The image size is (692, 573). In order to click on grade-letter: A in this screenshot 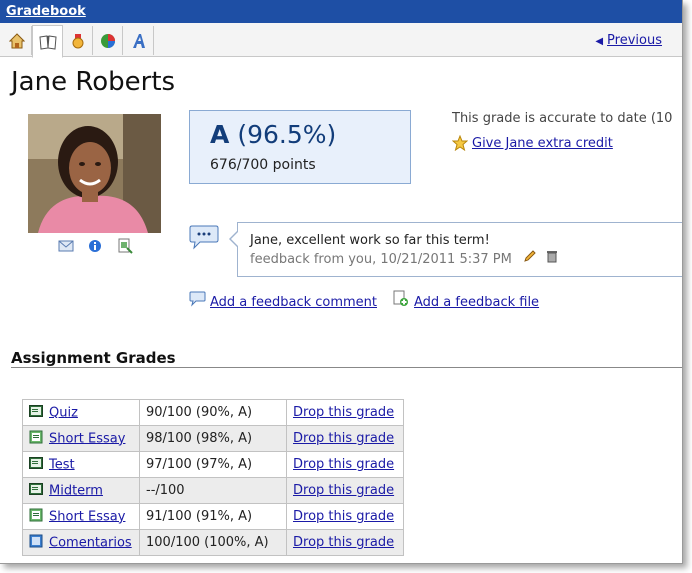, I will do `click(220, 134)`.